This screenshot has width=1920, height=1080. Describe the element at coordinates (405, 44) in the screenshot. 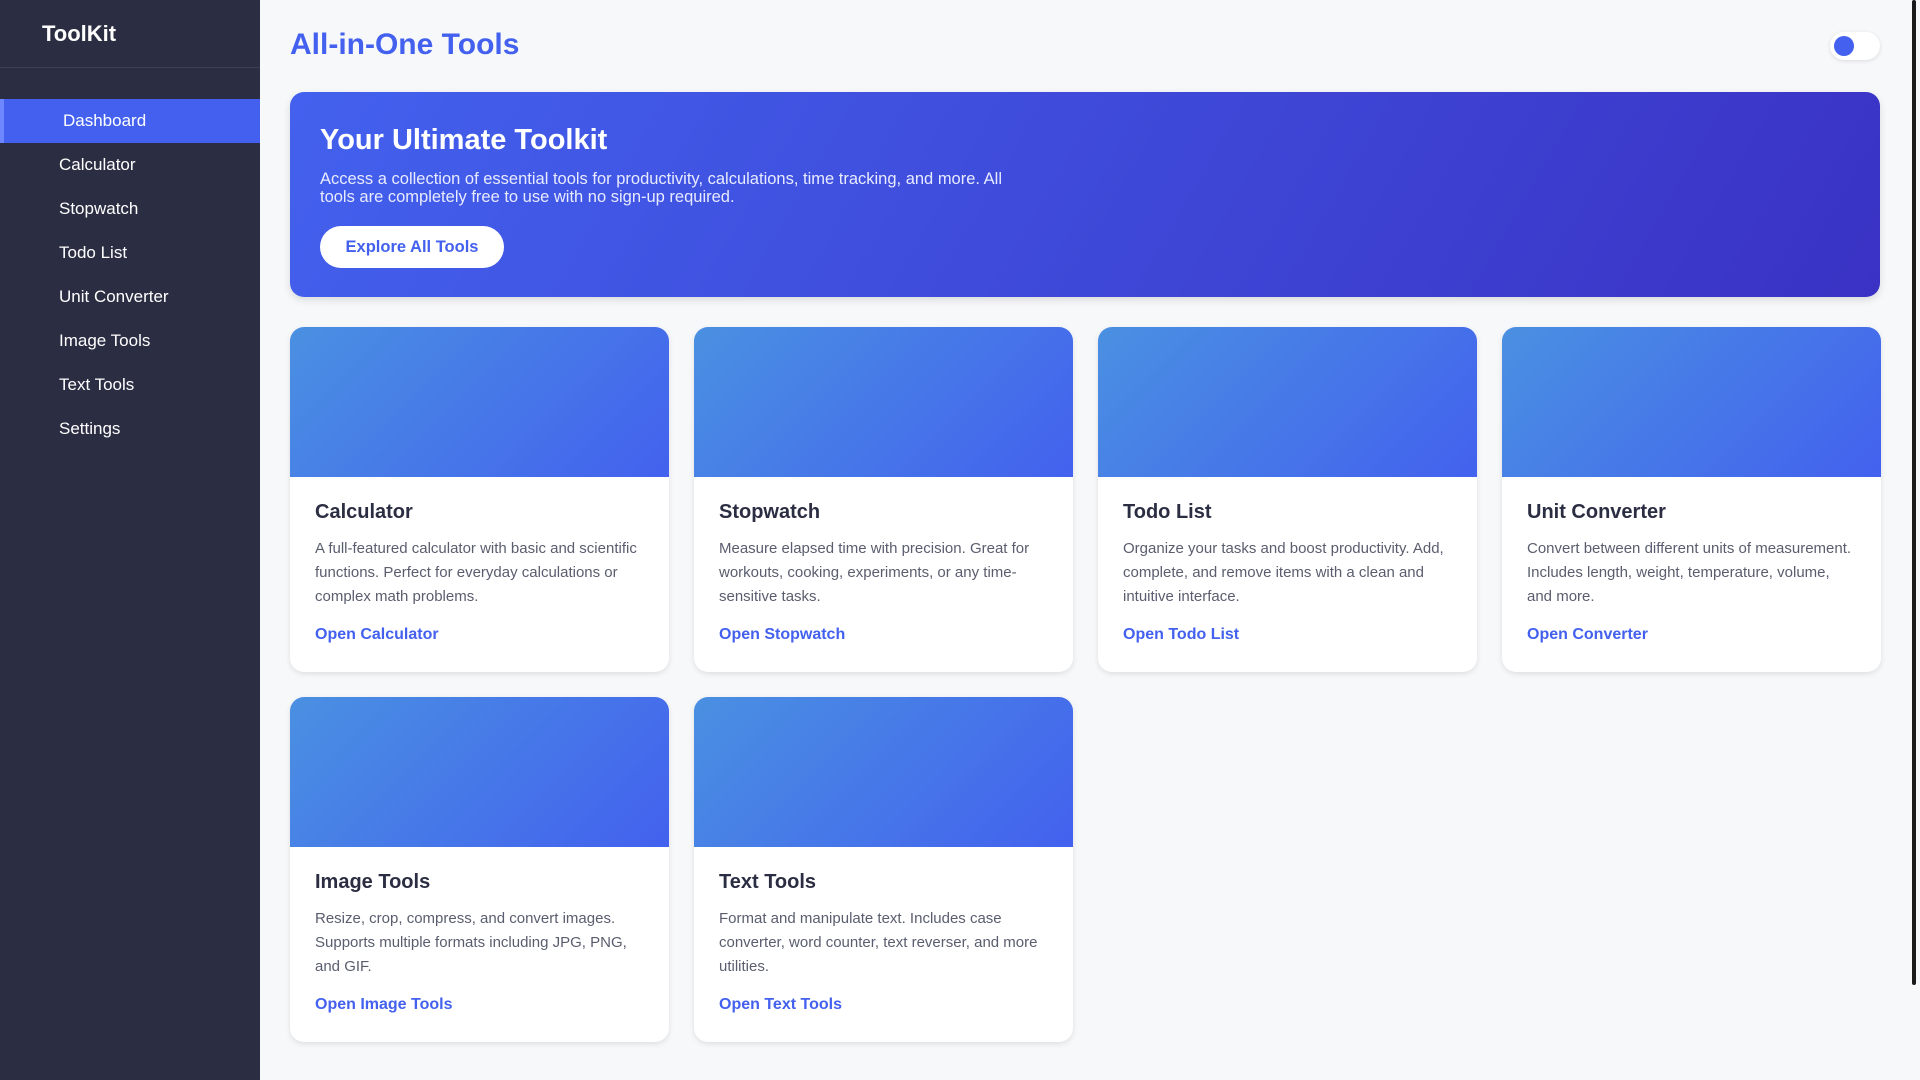

I see `page-title: All-in-One Tools` at that location.